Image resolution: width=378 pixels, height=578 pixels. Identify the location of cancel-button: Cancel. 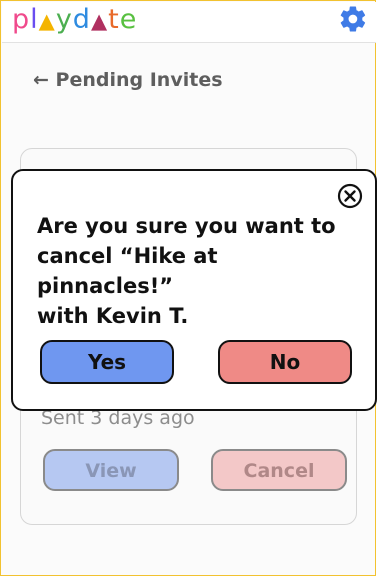
(279, 470).